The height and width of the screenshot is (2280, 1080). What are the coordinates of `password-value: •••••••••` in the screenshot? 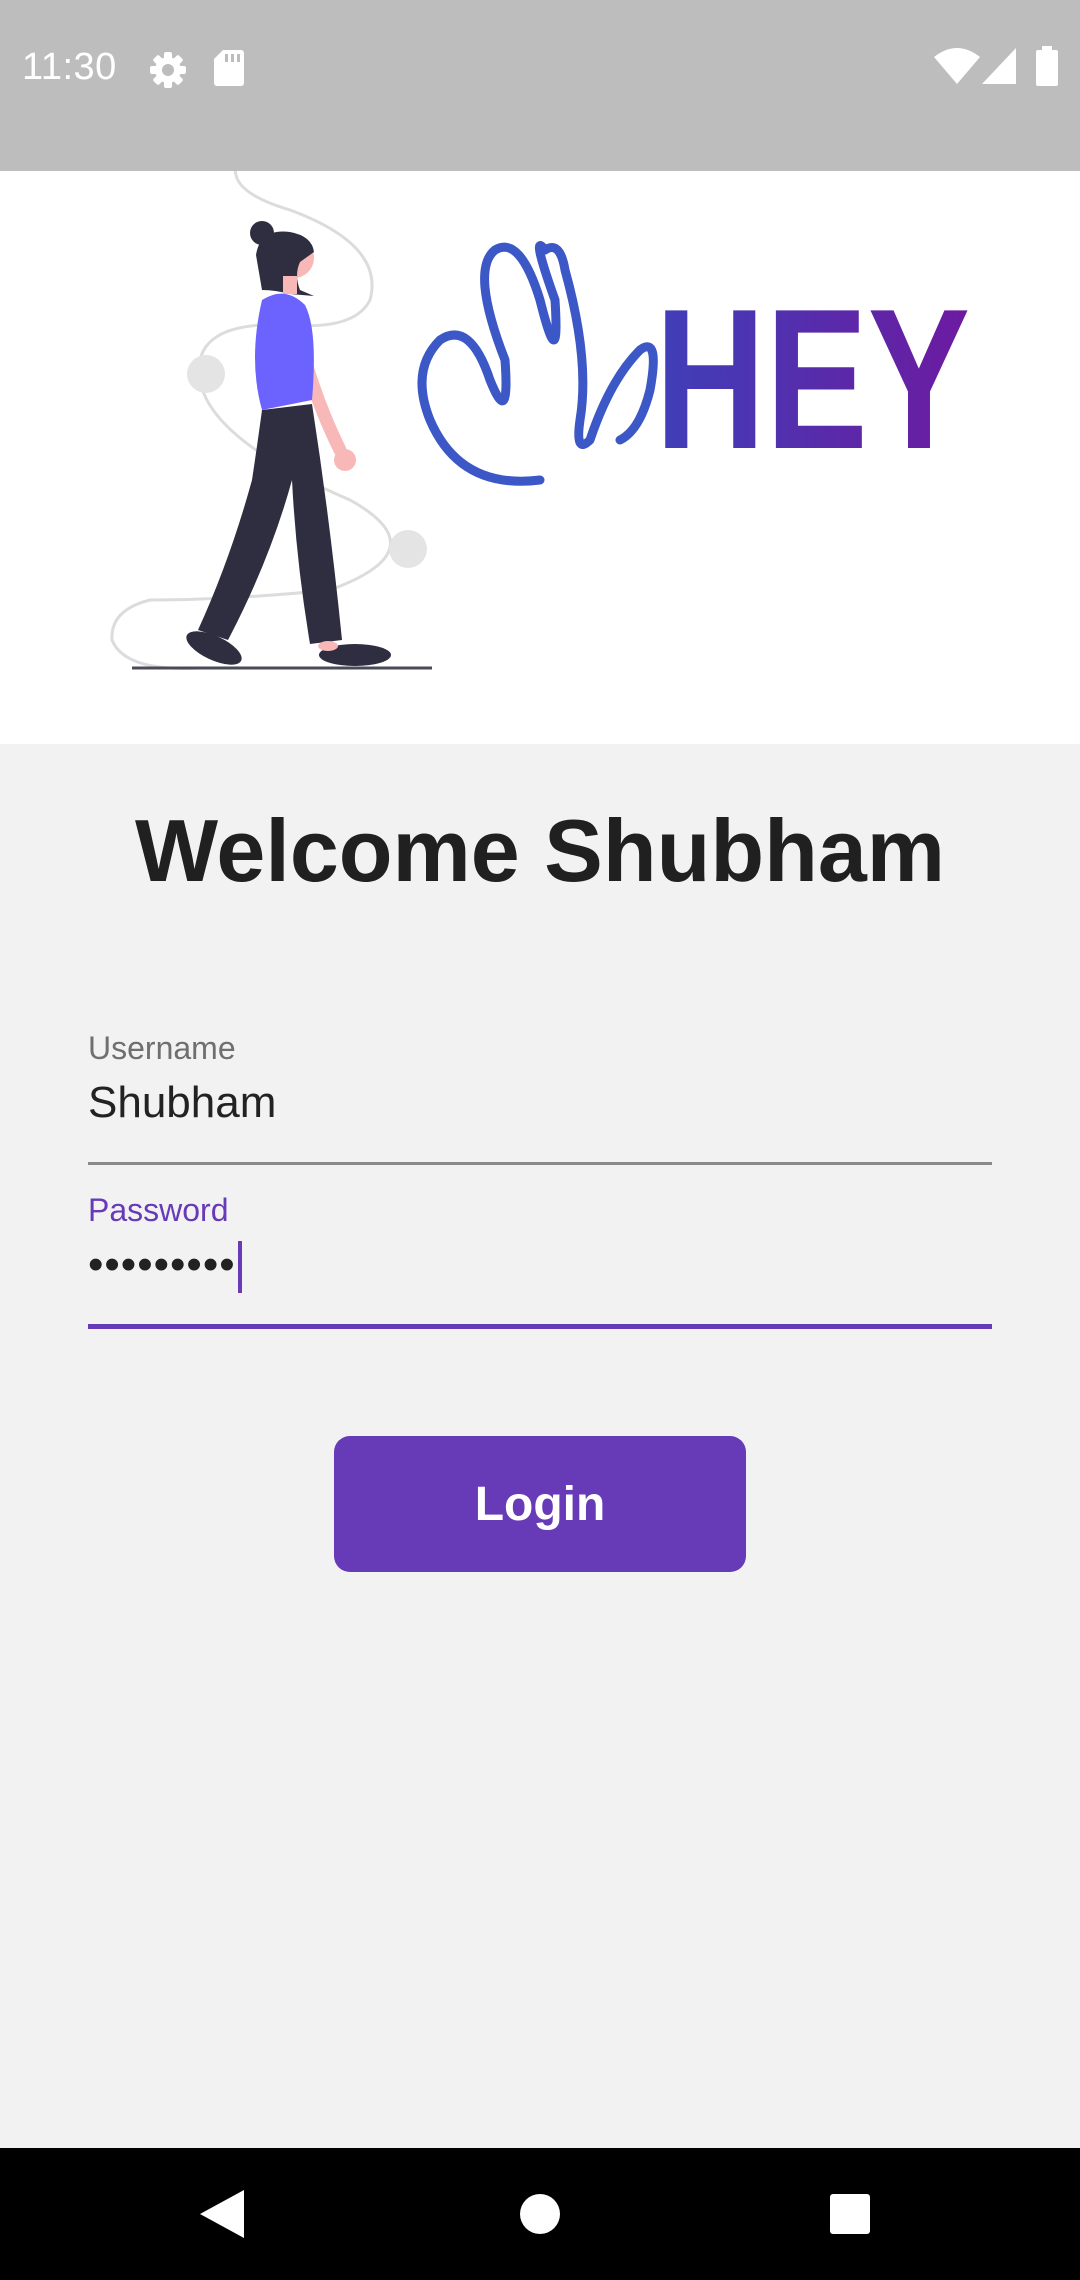 It's located at (165, 1267).